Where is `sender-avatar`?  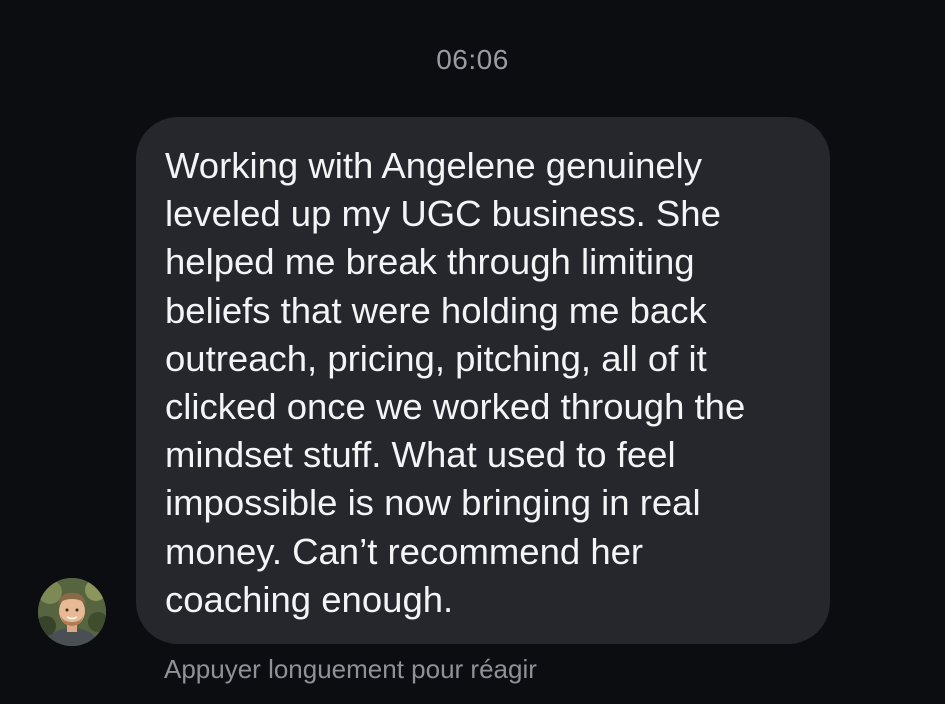 sender-avatar is located at coordinates (72, 612).